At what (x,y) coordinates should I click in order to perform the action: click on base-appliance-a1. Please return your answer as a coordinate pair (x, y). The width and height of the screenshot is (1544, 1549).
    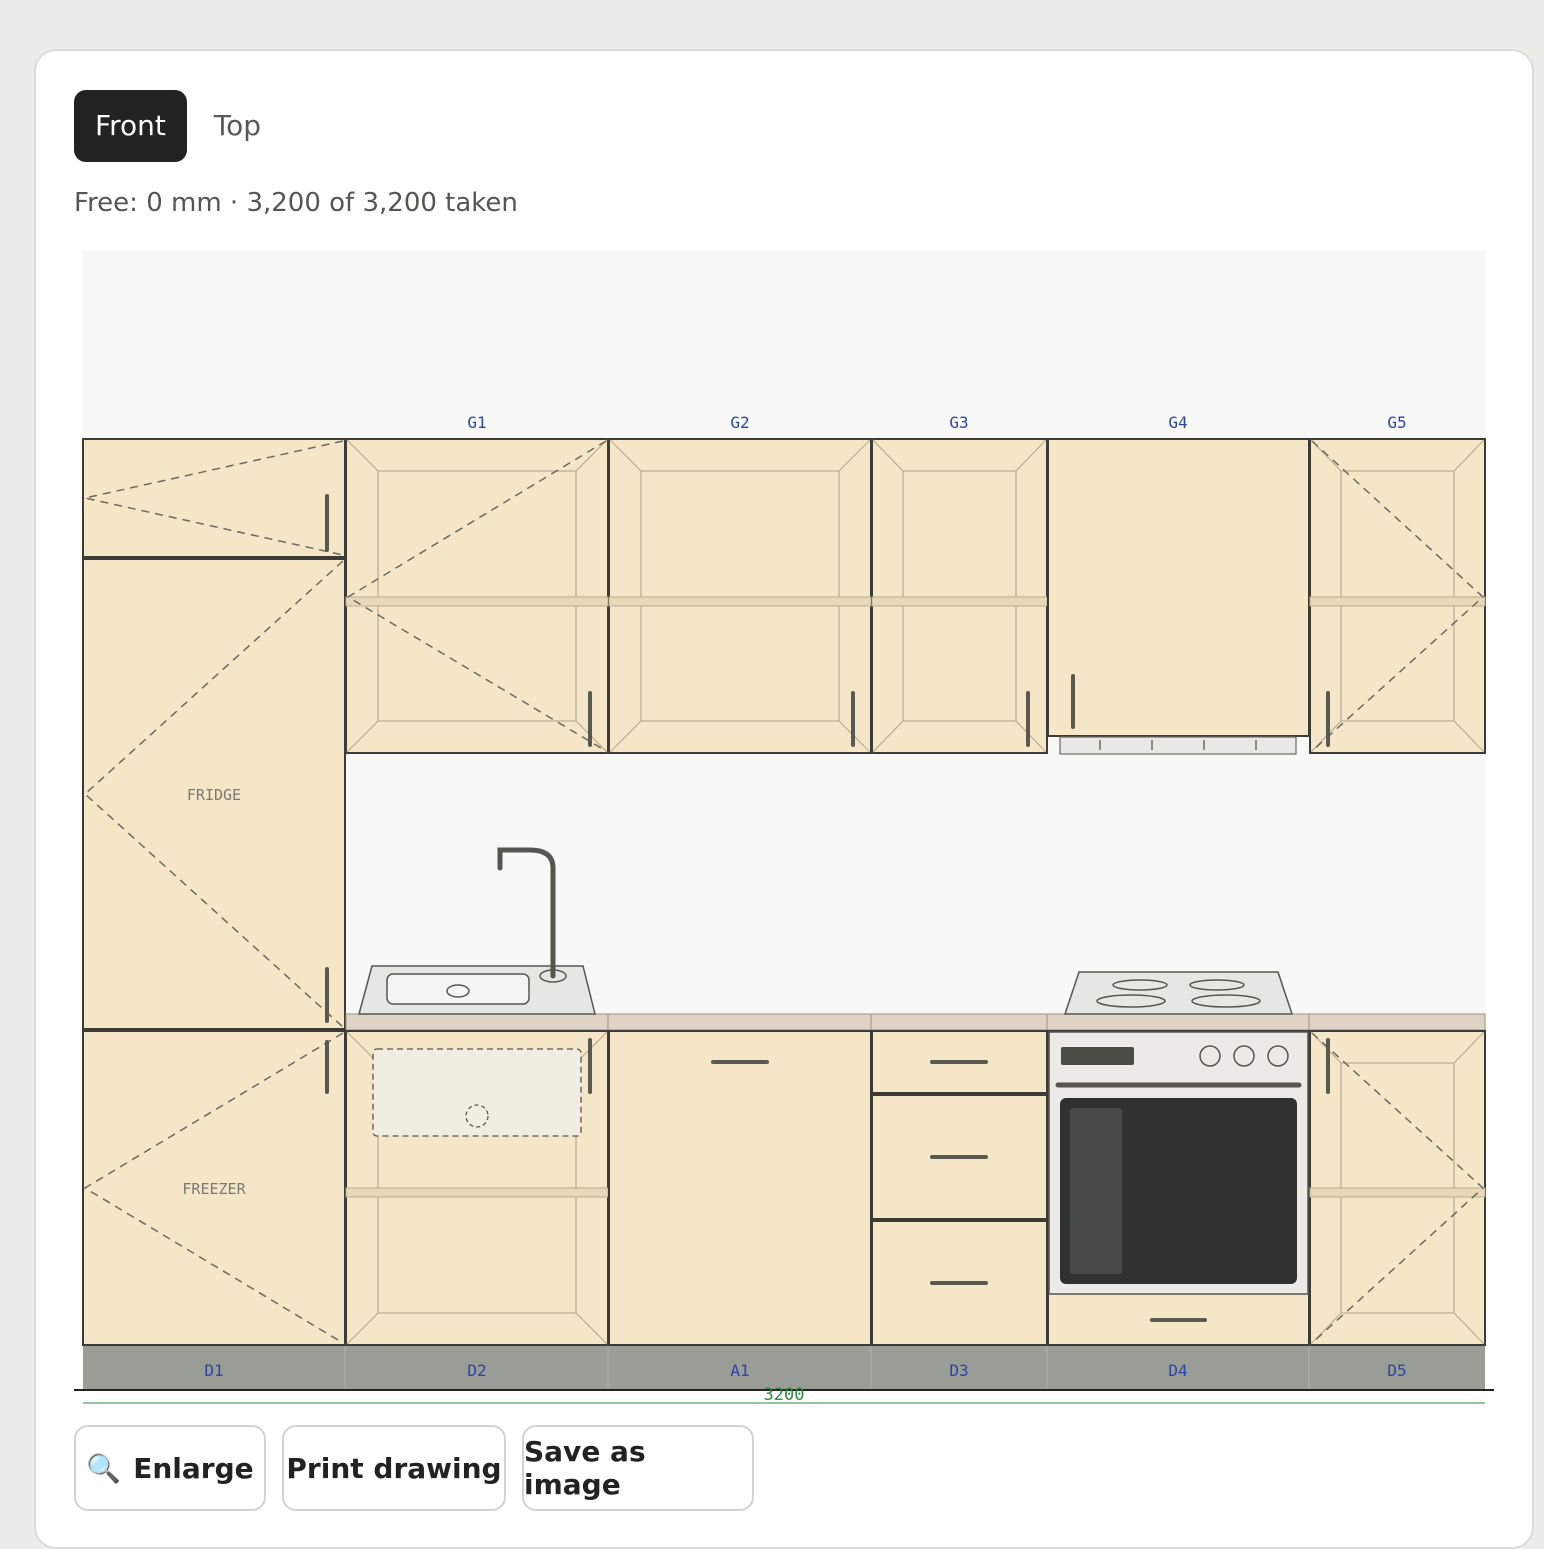
    Looking at the image, I should click on (740, 1188).